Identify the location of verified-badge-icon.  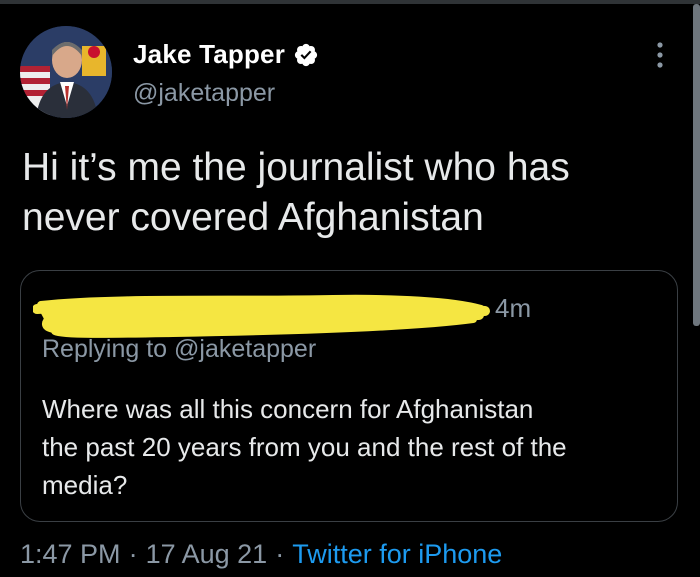
(306, 54).